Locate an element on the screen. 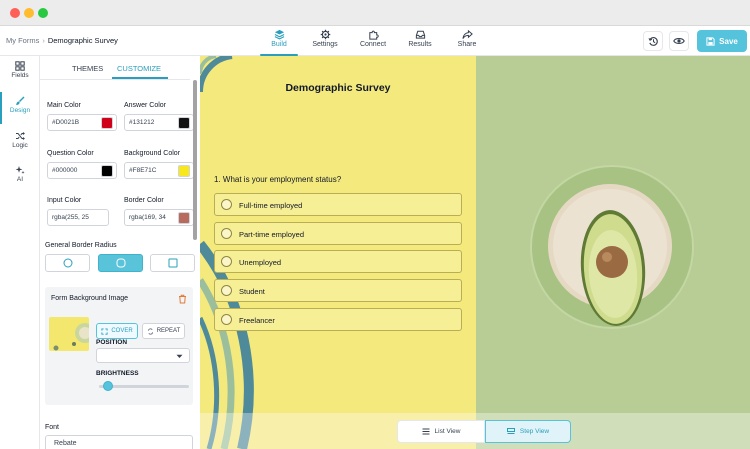  breadcrumb-my-forms: My Forms is located at coordinates (22, 40).